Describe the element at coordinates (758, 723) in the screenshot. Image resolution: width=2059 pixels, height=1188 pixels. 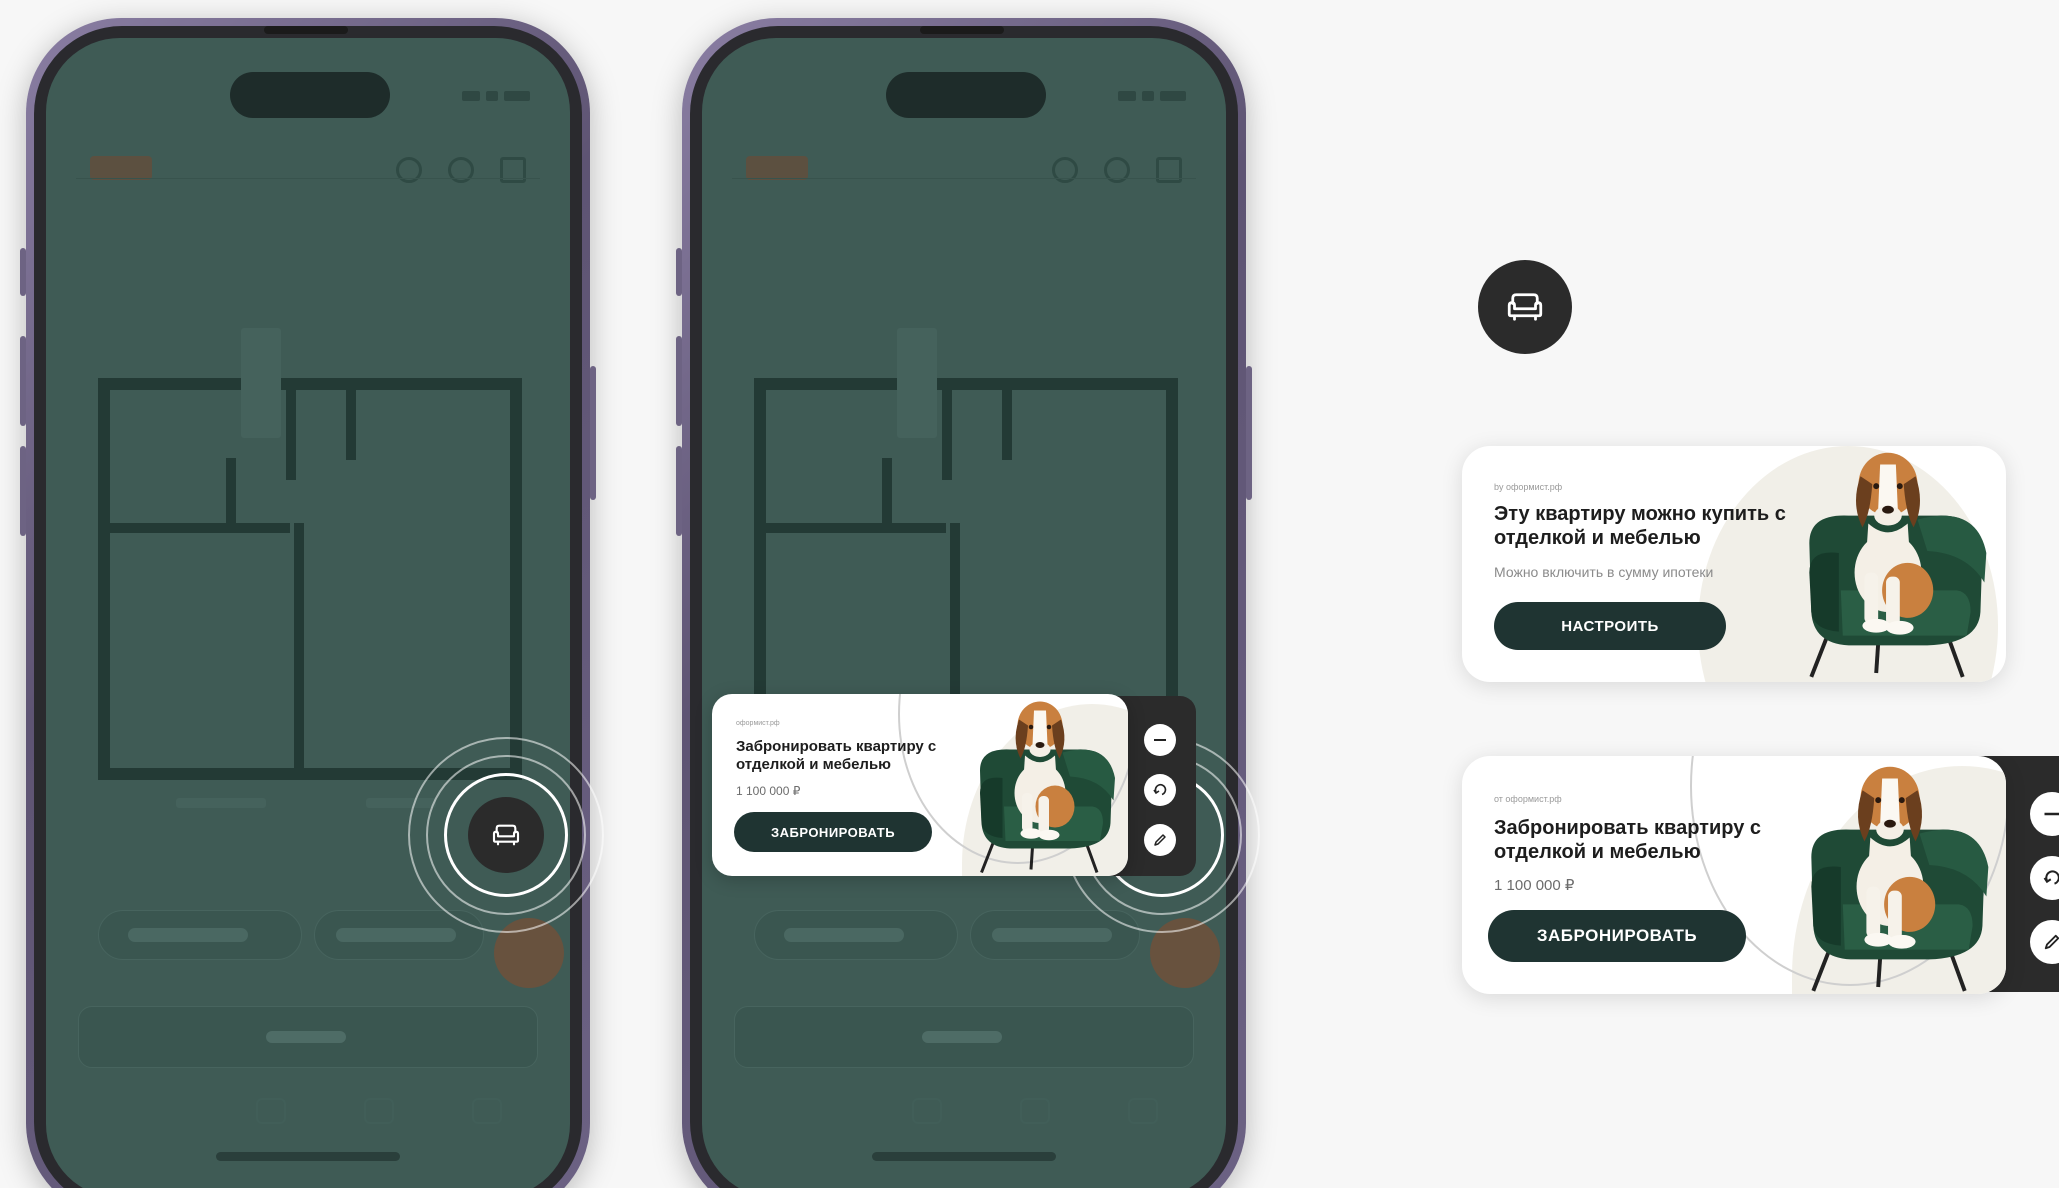
I see `popup-source: оформист.рф` at that location.